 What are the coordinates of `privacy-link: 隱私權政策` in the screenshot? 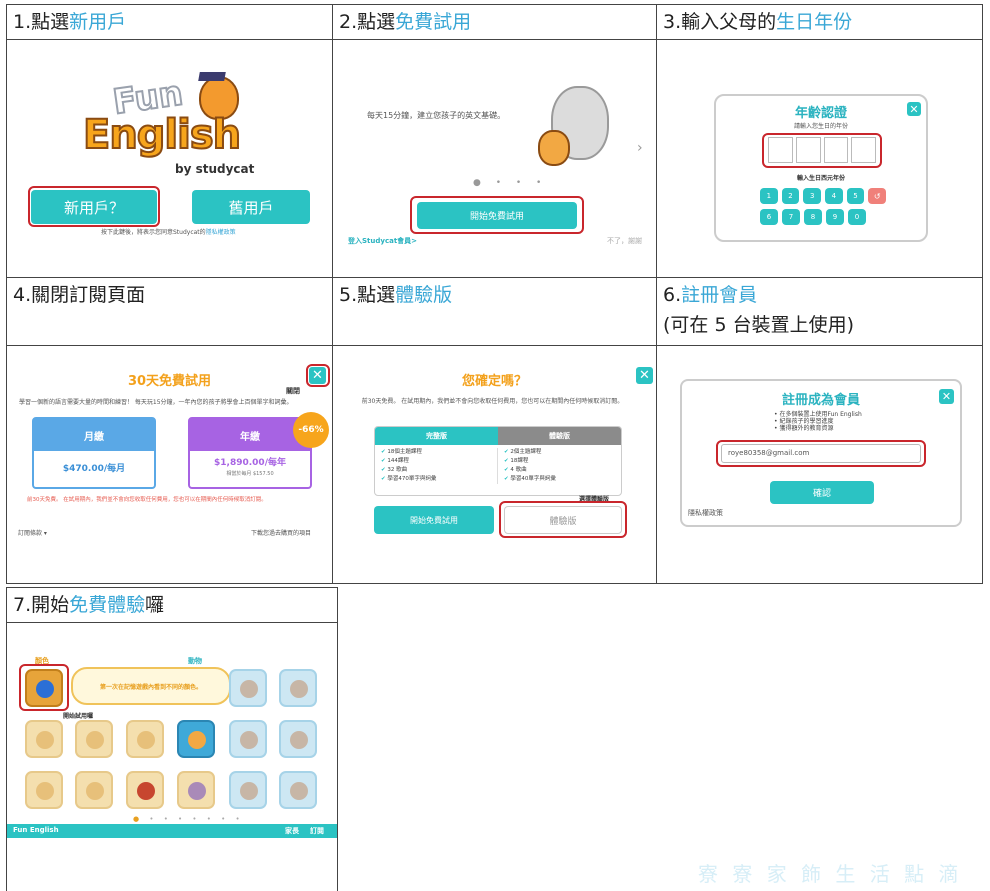 It's located at (705, 513).